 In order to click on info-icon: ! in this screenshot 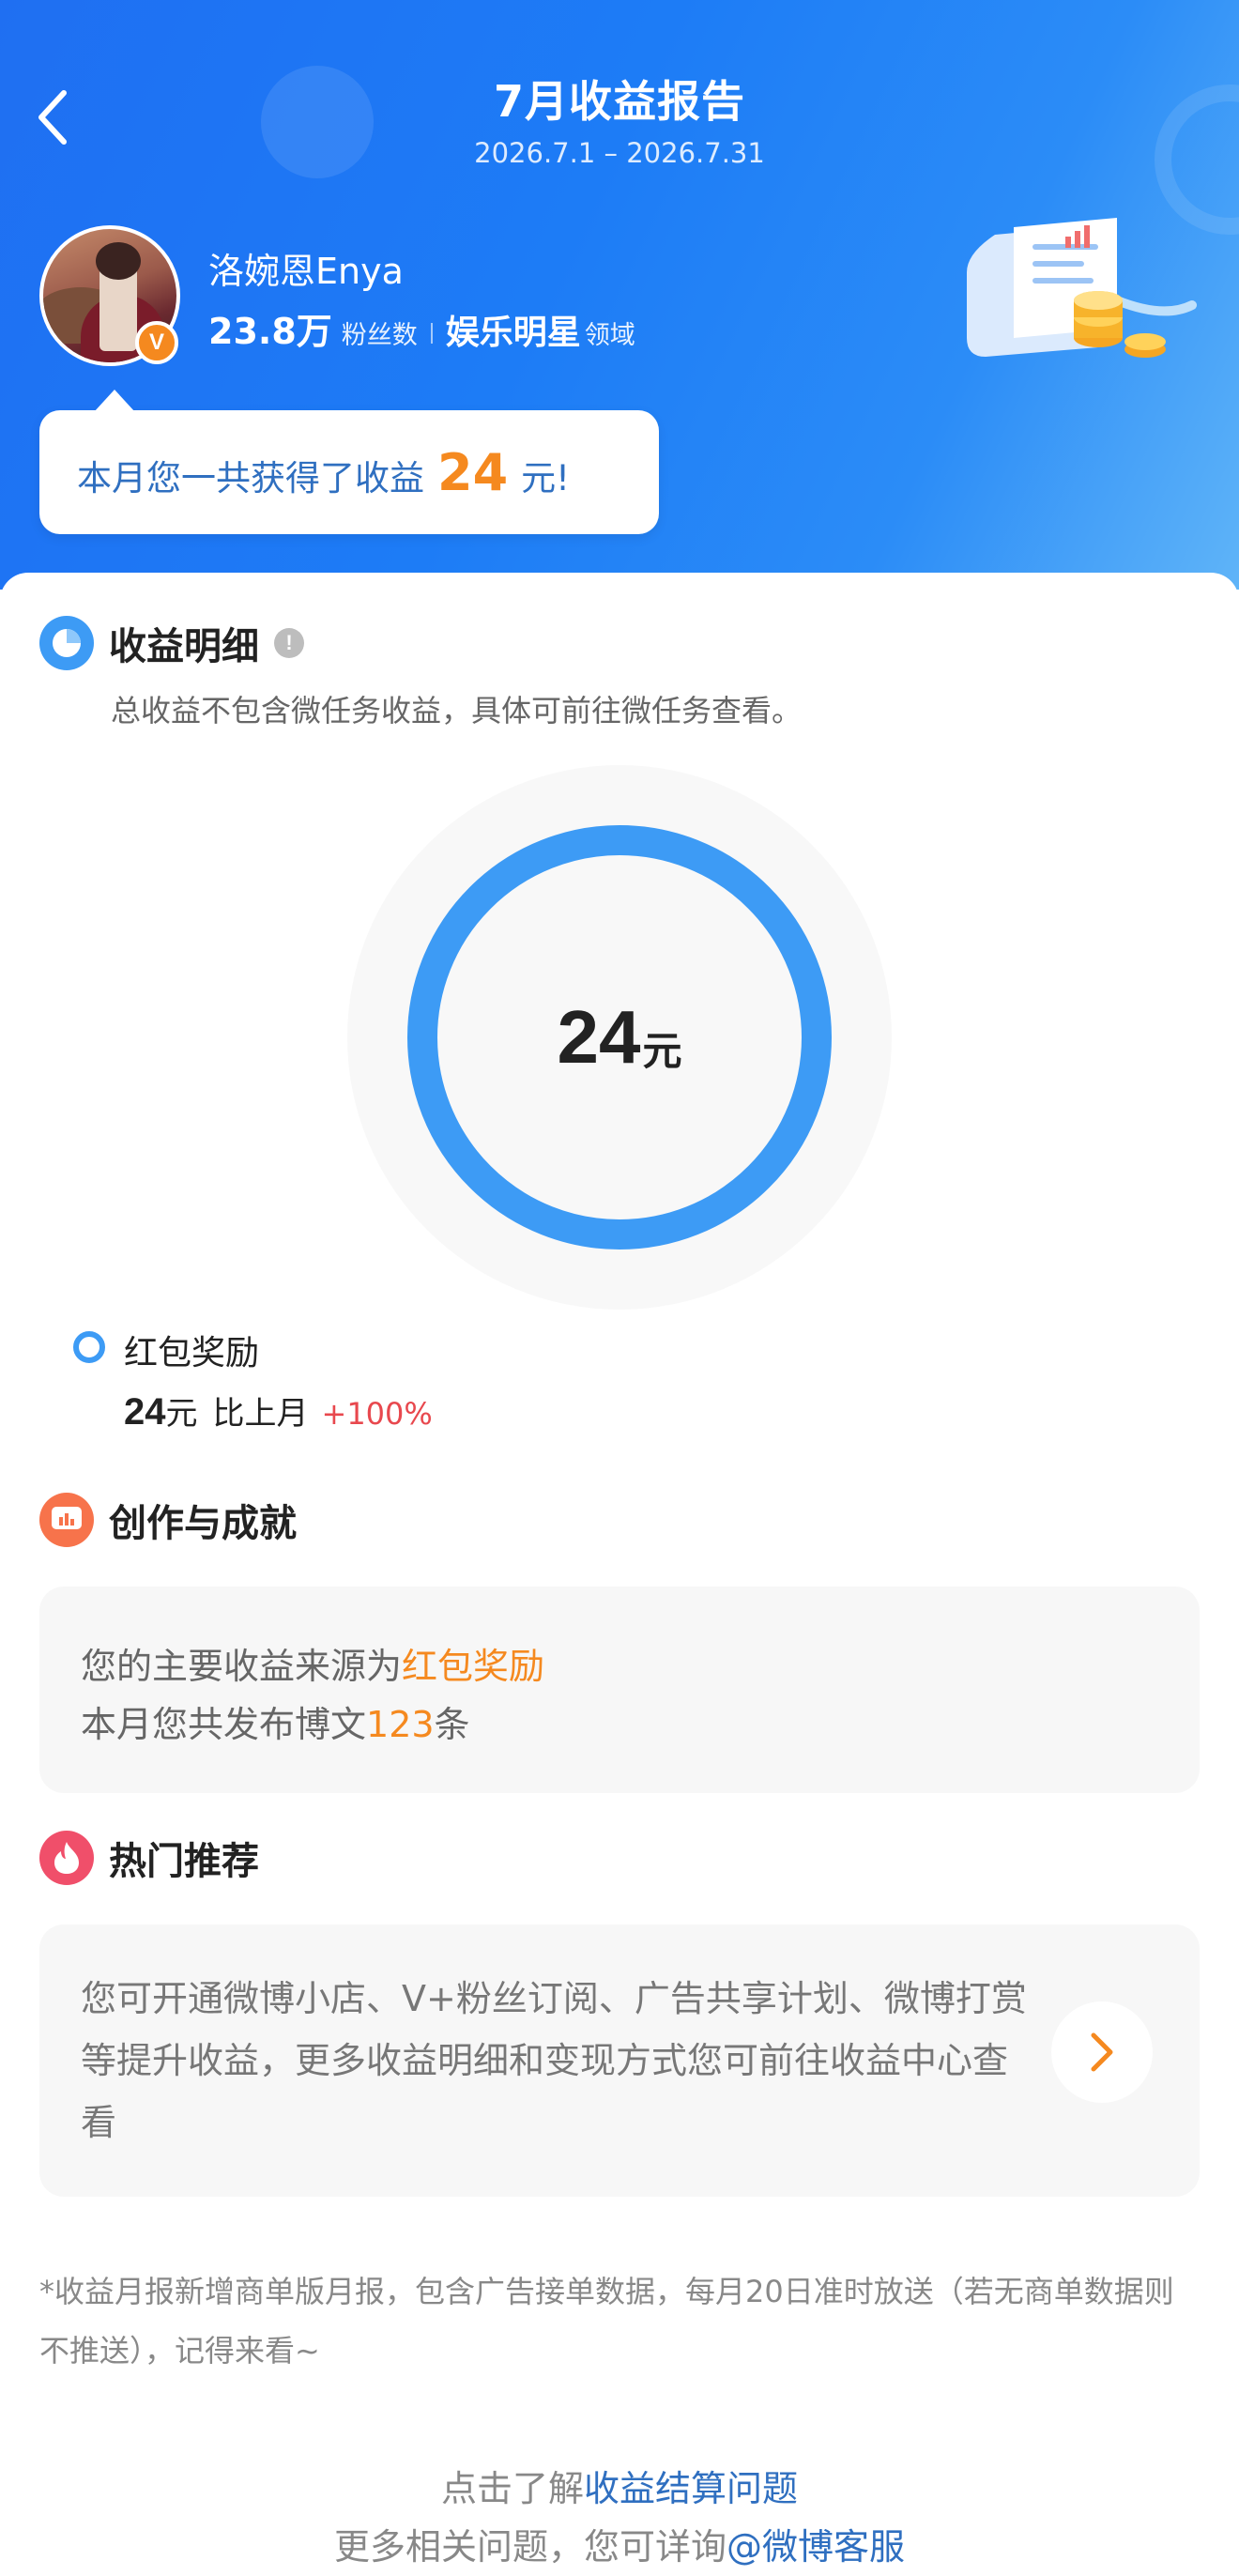, I will do `click(289, 643)`.